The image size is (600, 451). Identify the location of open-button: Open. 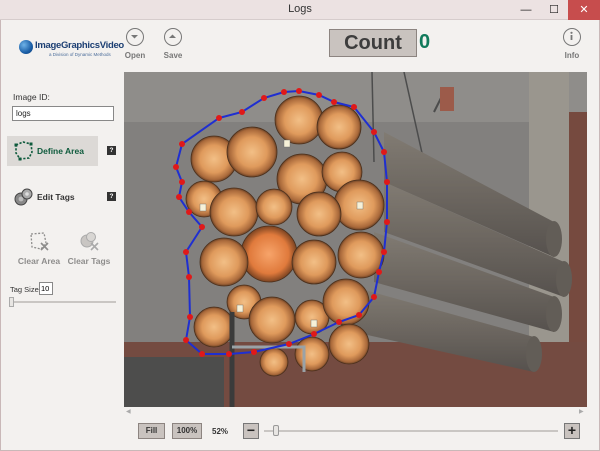
(135, 44).